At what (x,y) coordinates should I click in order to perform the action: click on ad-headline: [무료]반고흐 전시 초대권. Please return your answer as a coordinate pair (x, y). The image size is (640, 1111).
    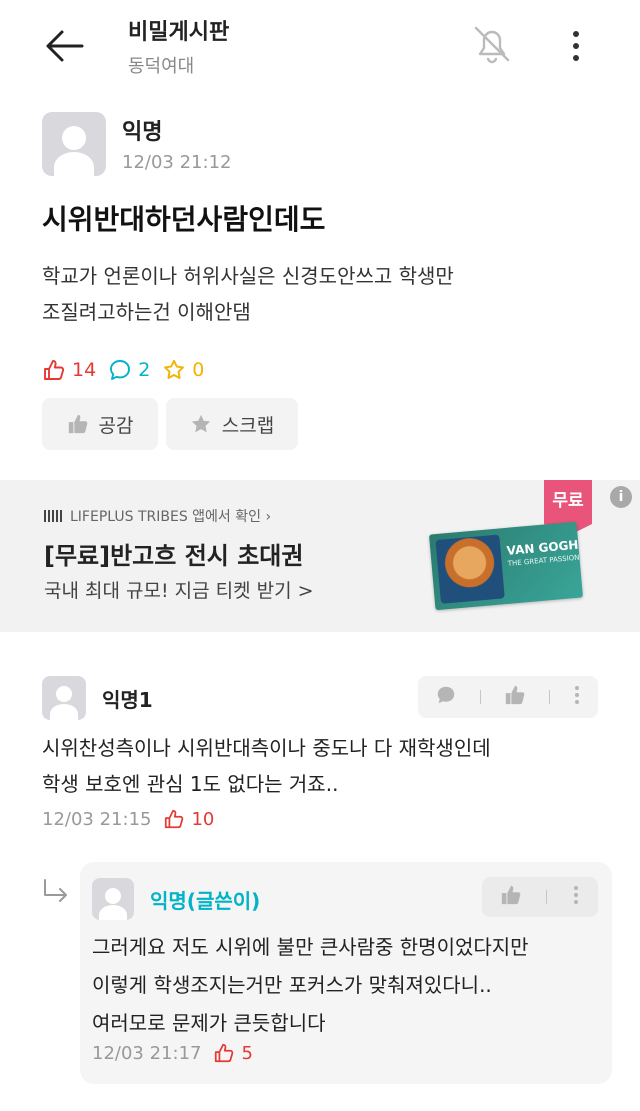
    Looking at the image, I should click on (174, 556).